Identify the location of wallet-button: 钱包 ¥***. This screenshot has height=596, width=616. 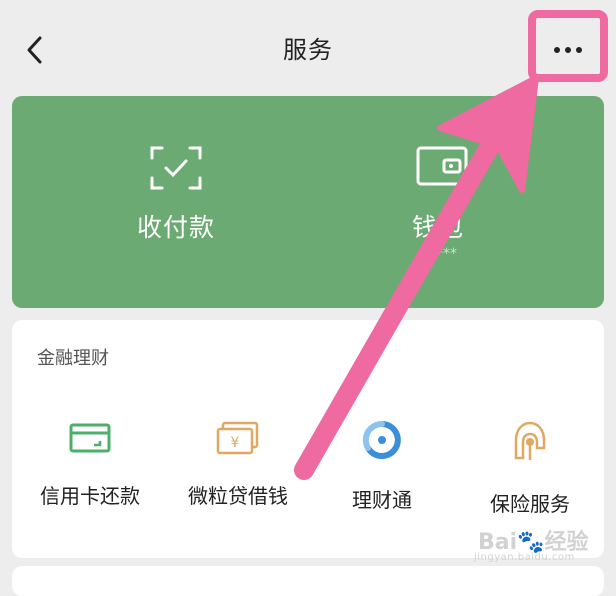
(442, 203).